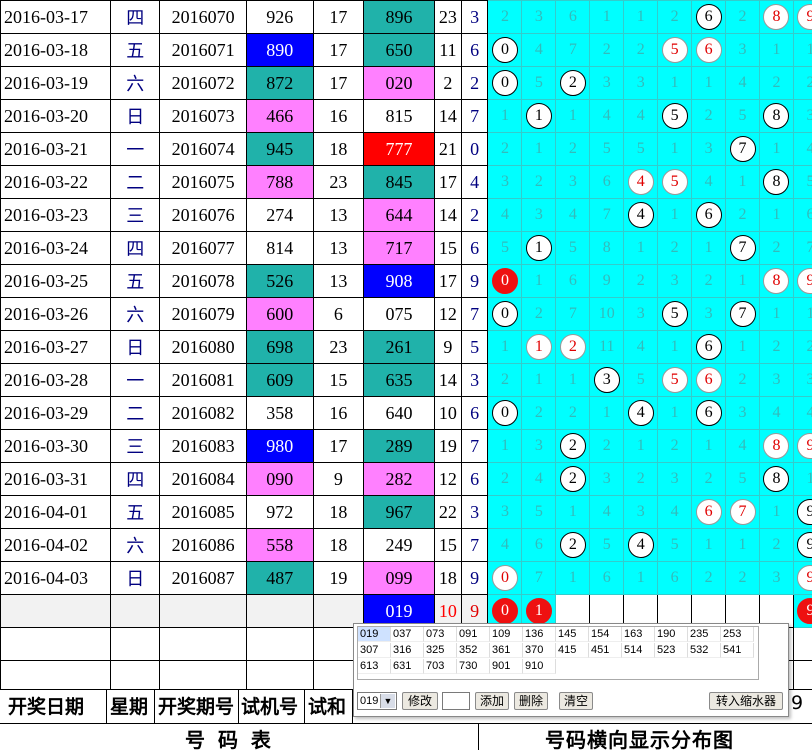 This screenshot has height=753, width=812. Describe the element at coordinates (374, 634) in the screenshot. I see `number-option: 019` at that location.